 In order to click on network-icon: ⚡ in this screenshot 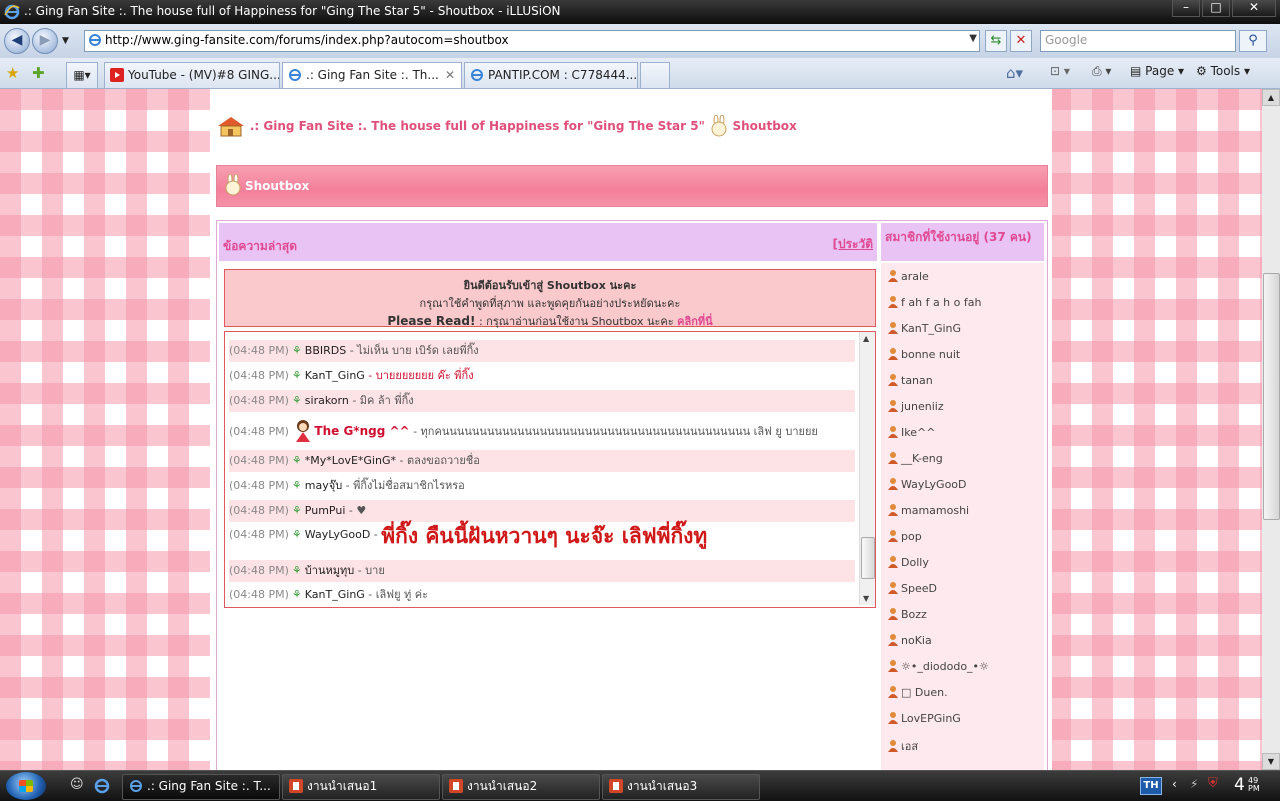, I will do `click(1194, 784)`.